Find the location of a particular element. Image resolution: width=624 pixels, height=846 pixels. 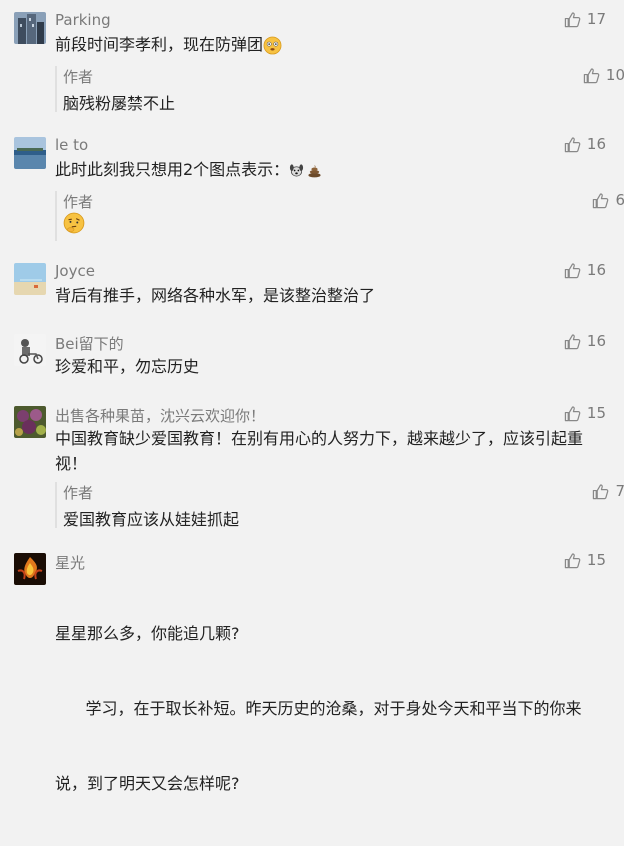

reply-like-button: 6 is located at coordinates (608, 200).